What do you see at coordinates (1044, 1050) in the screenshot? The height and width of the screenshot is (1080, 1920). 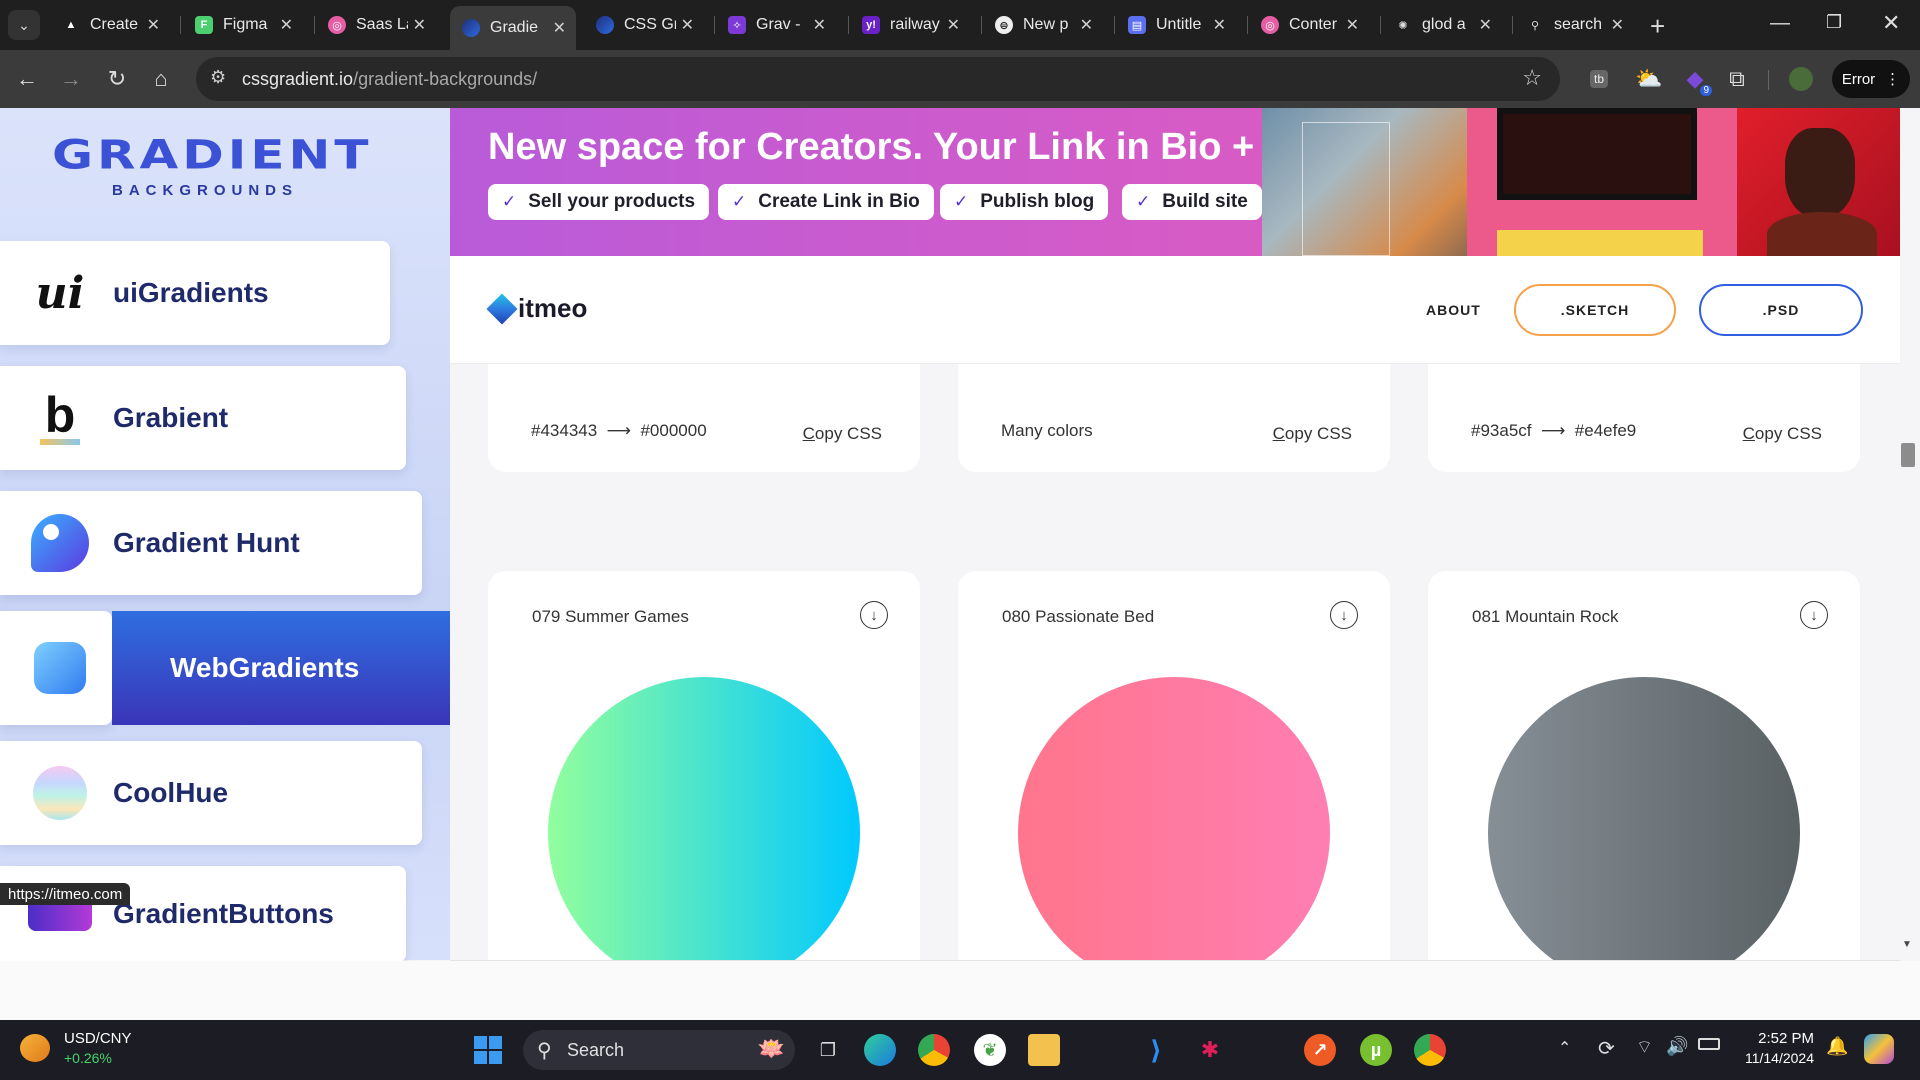 I see `file-explorer-icon` at bounding box center [1044, 1050].